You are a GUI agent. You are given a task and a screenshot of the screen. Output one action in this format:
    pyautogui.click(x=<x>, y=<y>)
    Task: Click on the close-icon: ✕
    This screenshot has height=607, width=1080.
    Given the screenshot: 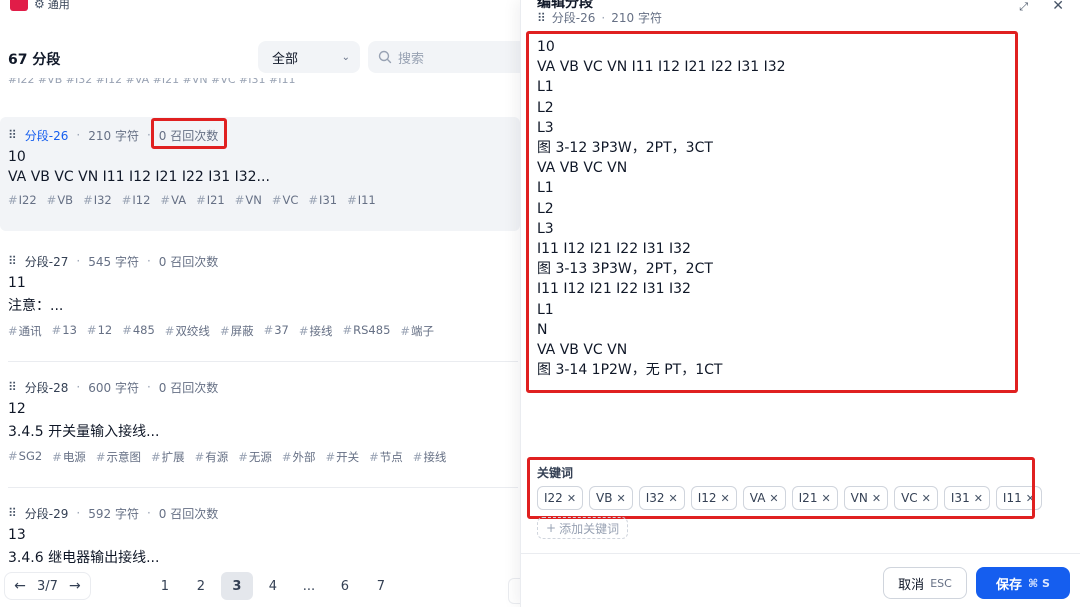 What is the action you would take?
    pyautogui.click(x=1058, y=7)
    